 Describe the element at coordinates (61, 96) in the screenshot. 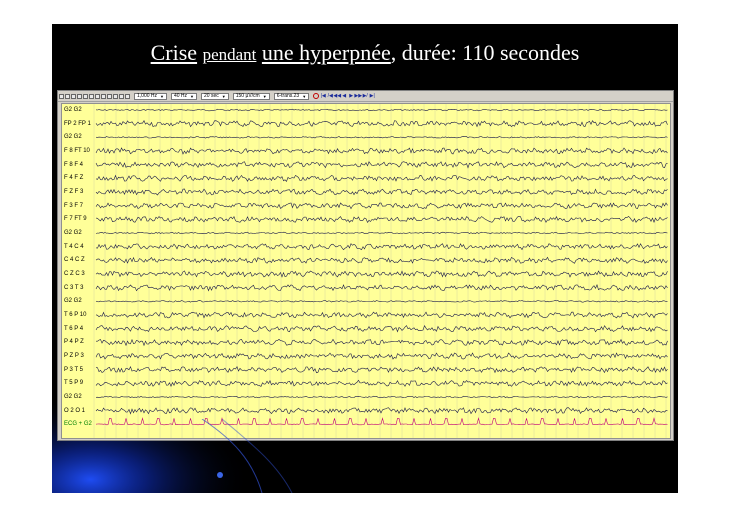

I see `open-icon` at that location.